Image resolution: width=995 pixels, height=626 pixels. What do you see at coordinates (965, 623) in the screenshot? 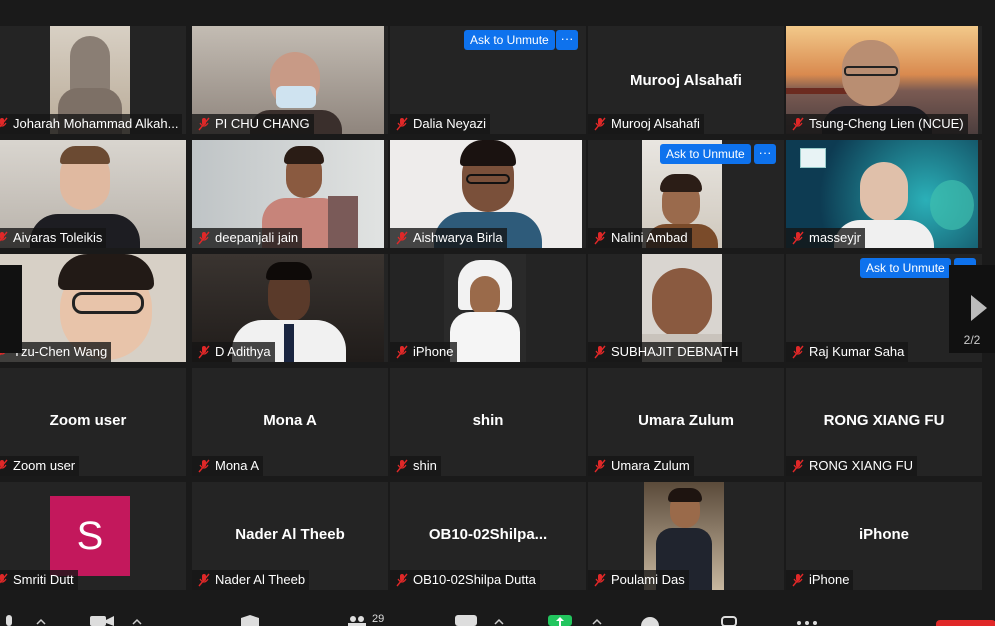
I see `end-meeting-button` at bounding box center [965, 623].